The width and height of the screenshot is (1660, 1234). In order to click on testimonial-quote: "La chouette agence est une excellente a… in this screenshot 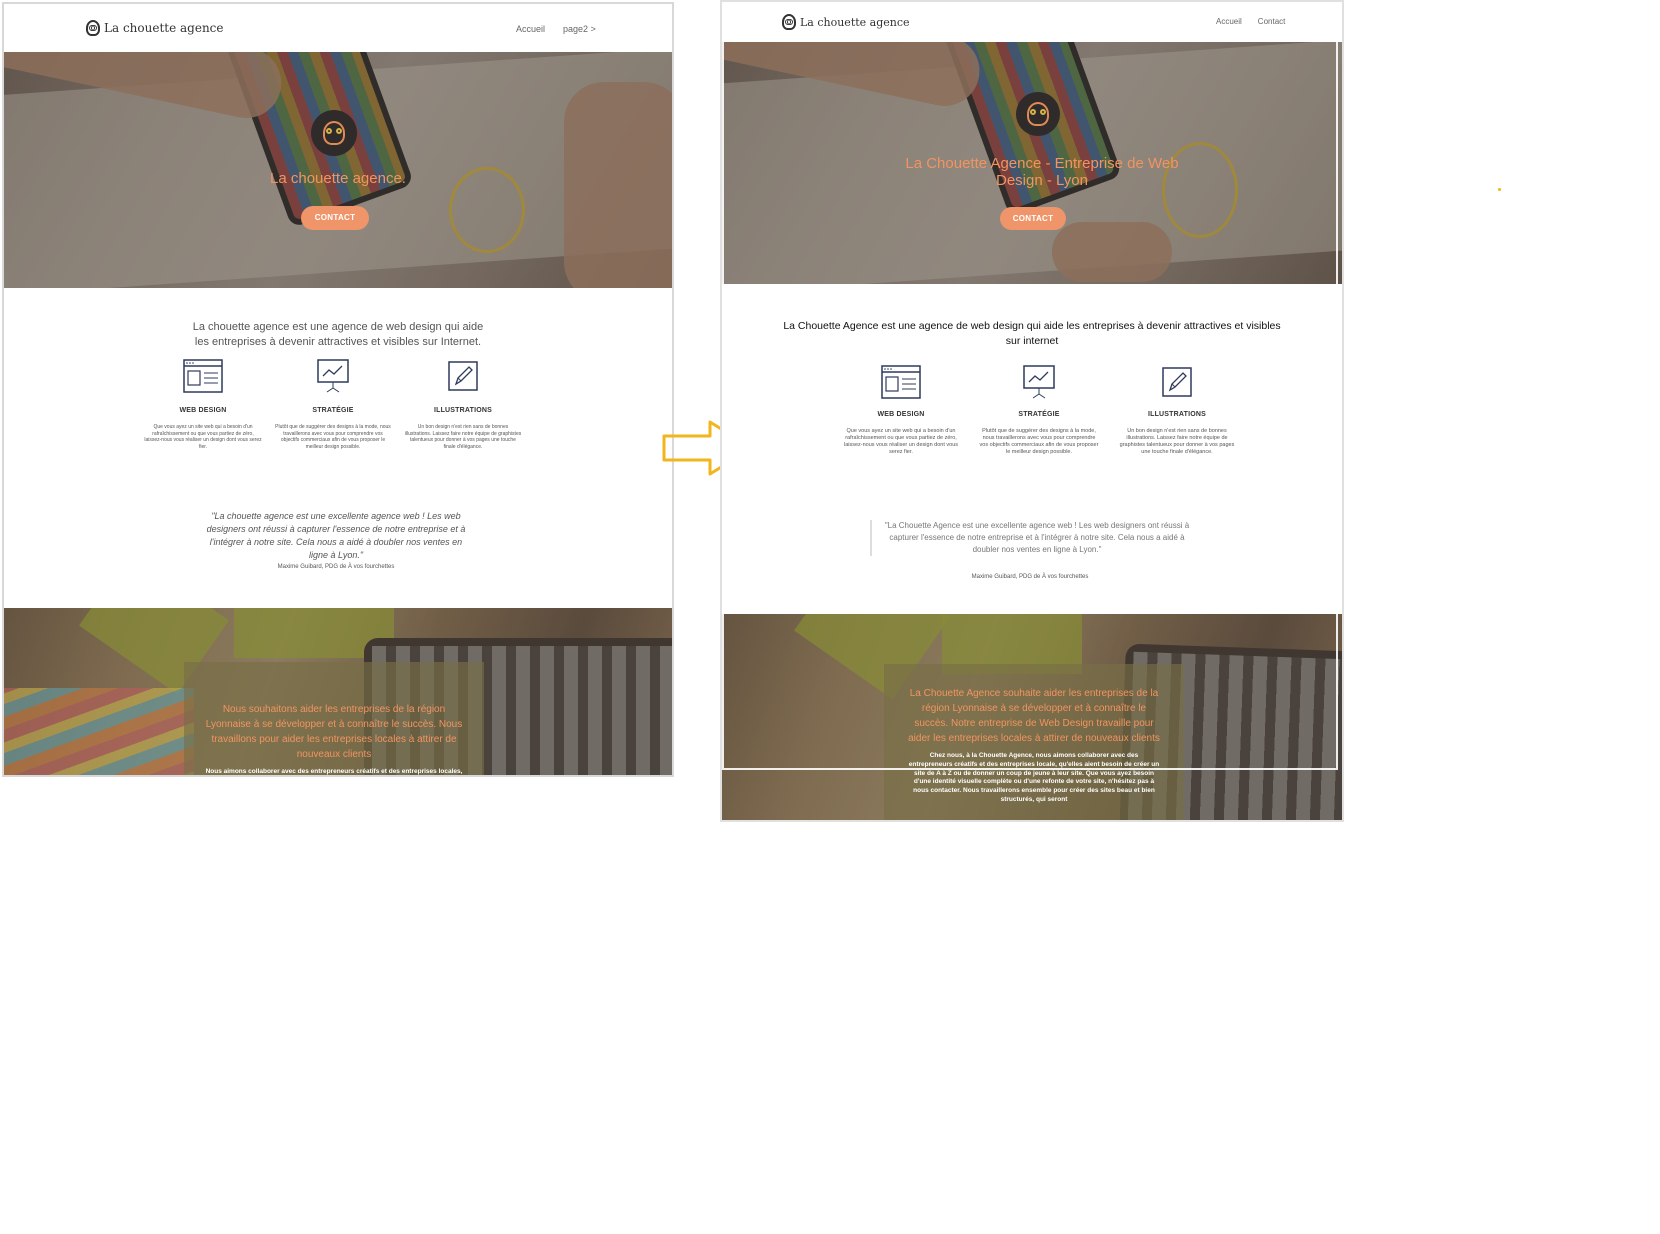, I will do `click(336, 536)`.